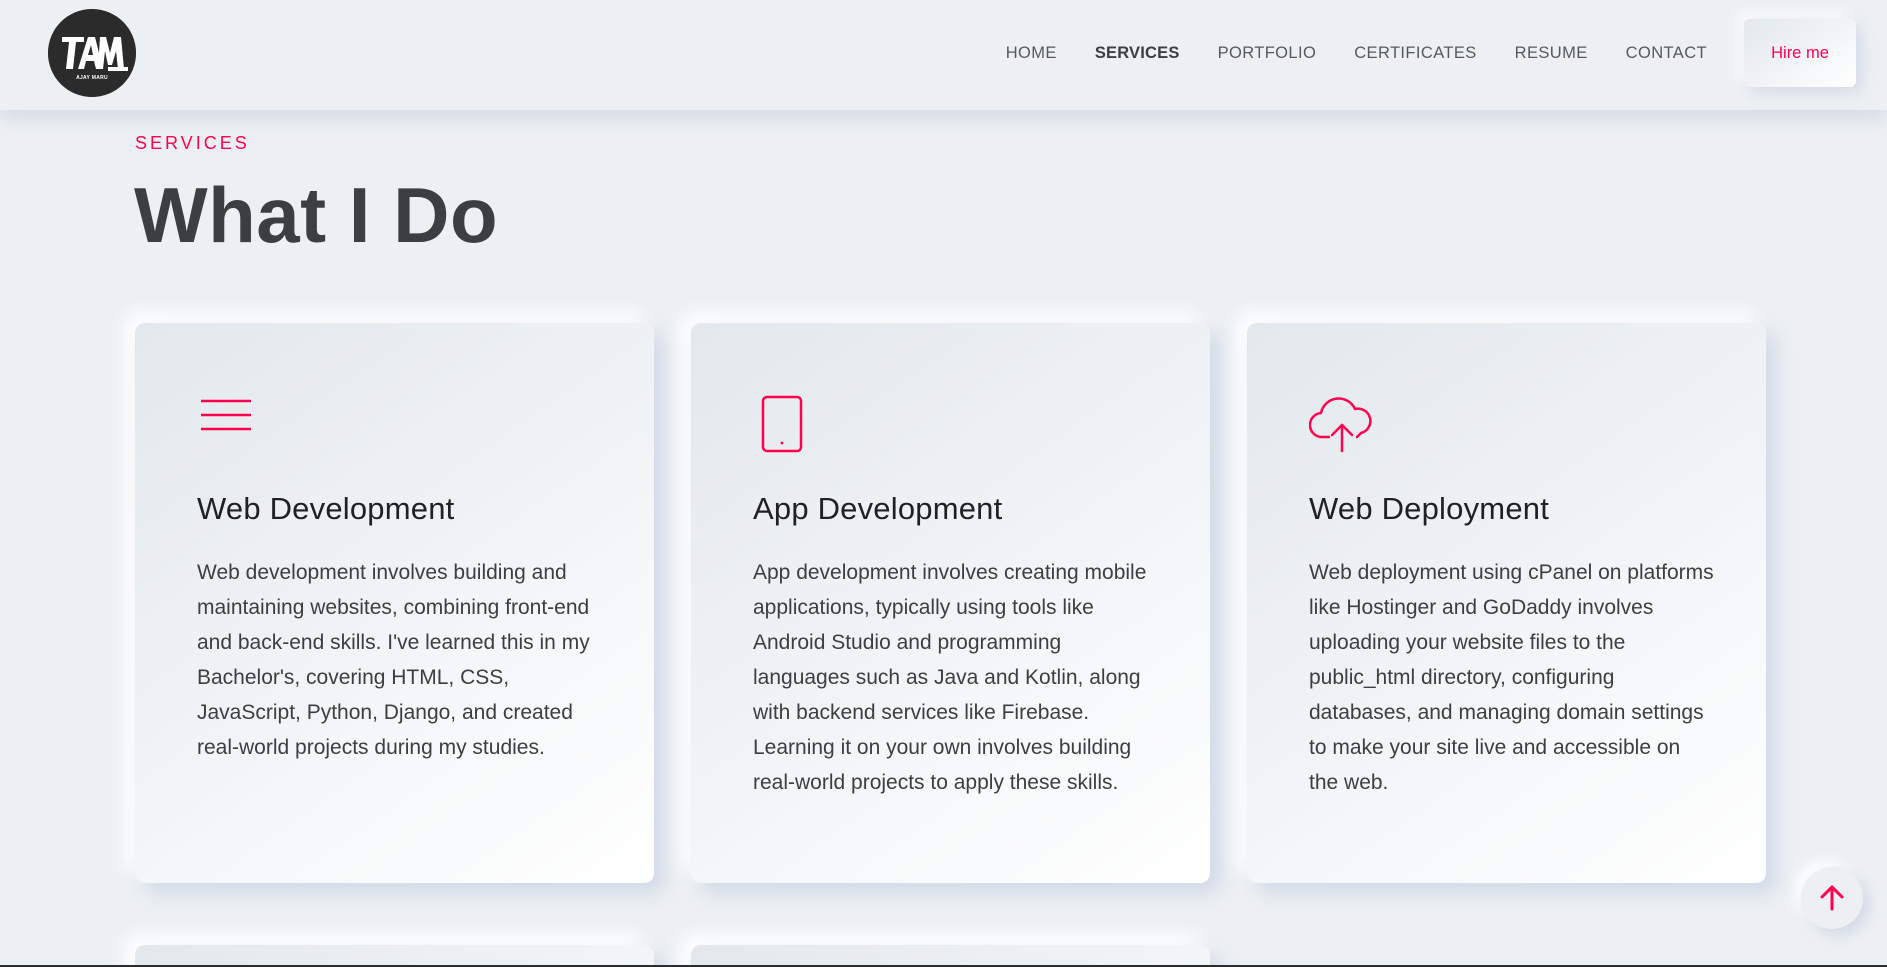  I want to click on logo-mark, so click(92, 53).